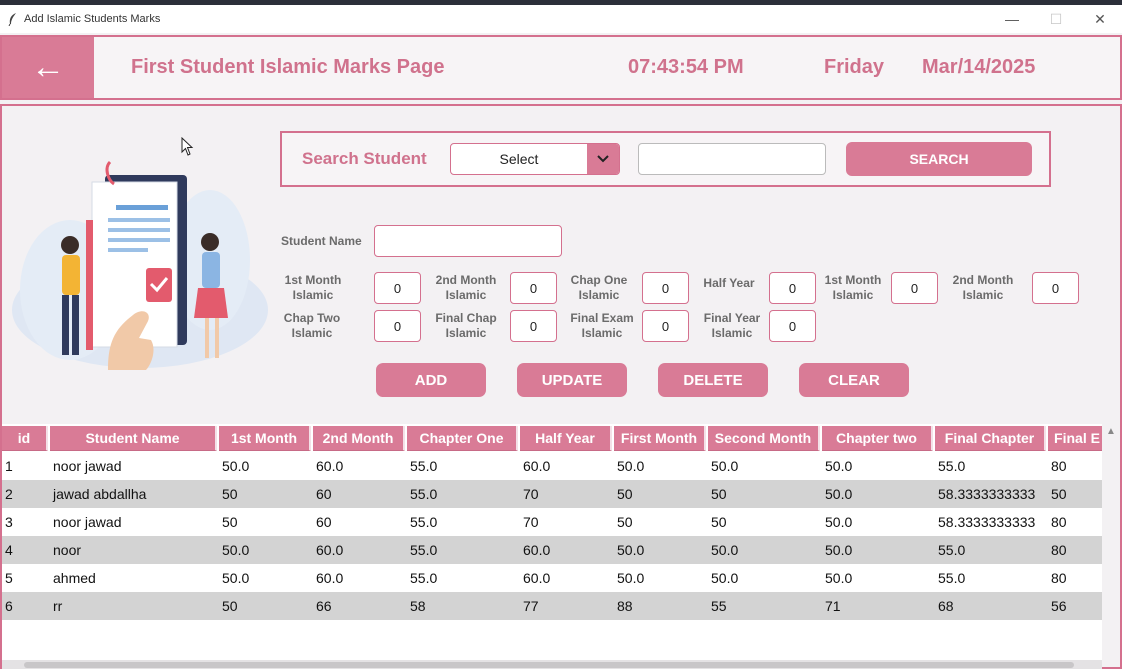  What do you see at coordinates (431, 380) in the screenshot?
I see `add-button: ADD` at bounding box center [431, 380].